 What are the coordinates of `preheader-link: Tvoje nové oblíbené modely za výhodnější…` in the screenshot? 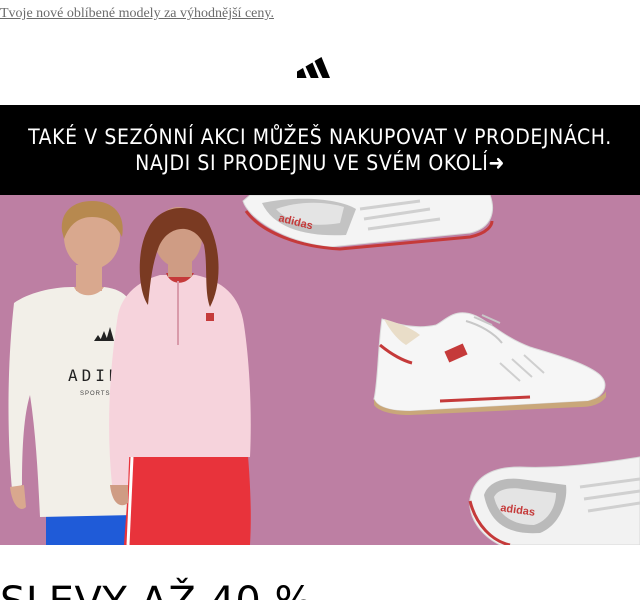 It's located at (137, 14).